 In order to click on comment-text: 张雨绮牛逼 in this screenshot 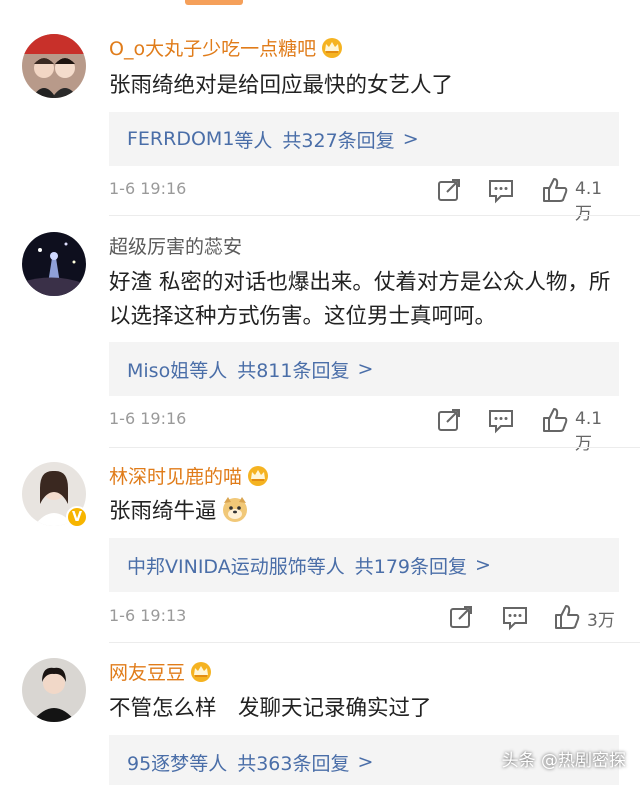, I will do `click(361, 512)`.